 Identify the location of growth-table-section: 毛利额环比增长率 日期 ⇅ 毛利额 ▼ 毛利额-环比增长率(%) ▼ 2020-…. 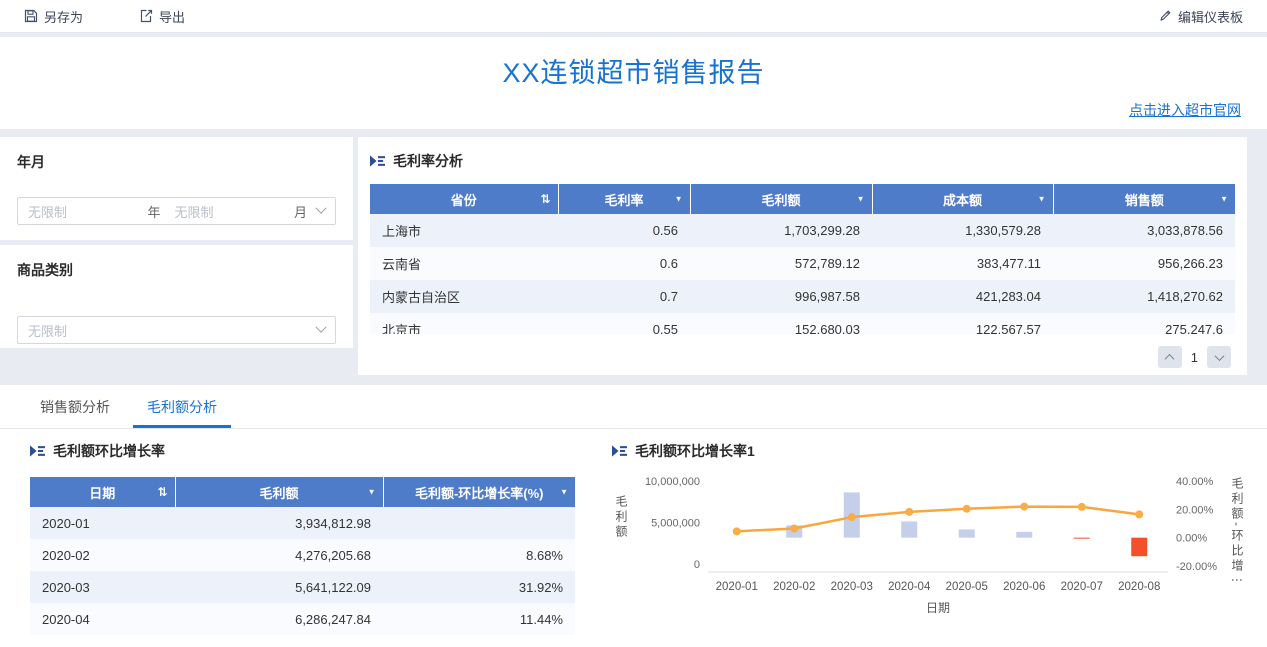
(302, 538).